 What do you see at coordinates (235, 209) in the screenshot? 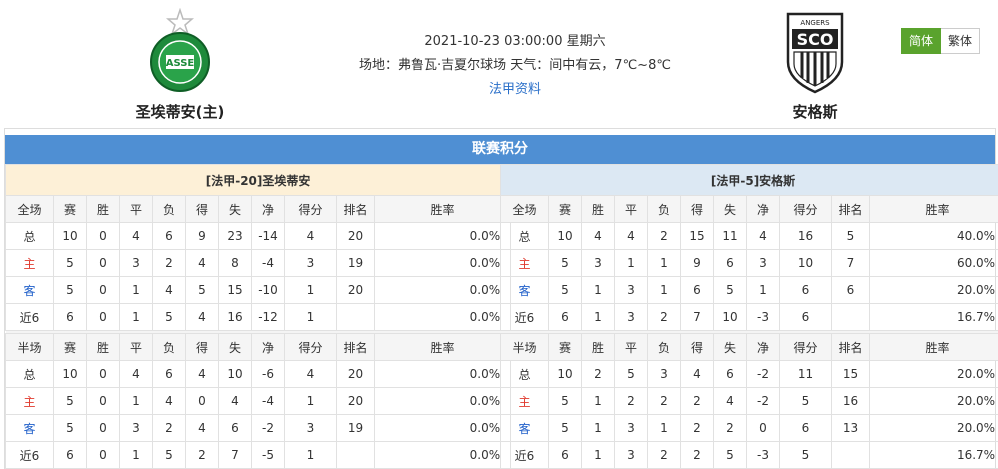
I see `column-header: 失` at bounding box center [235, 209].